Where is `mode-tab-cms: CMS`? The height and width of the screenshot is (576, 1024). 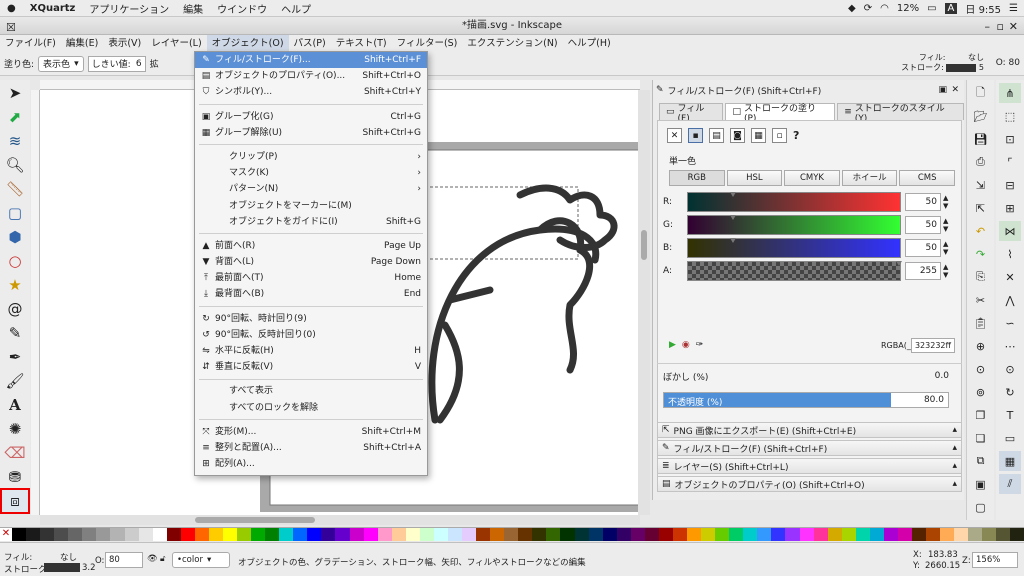
mode-tab-cms: CMS is located at coordinates (927, 178).